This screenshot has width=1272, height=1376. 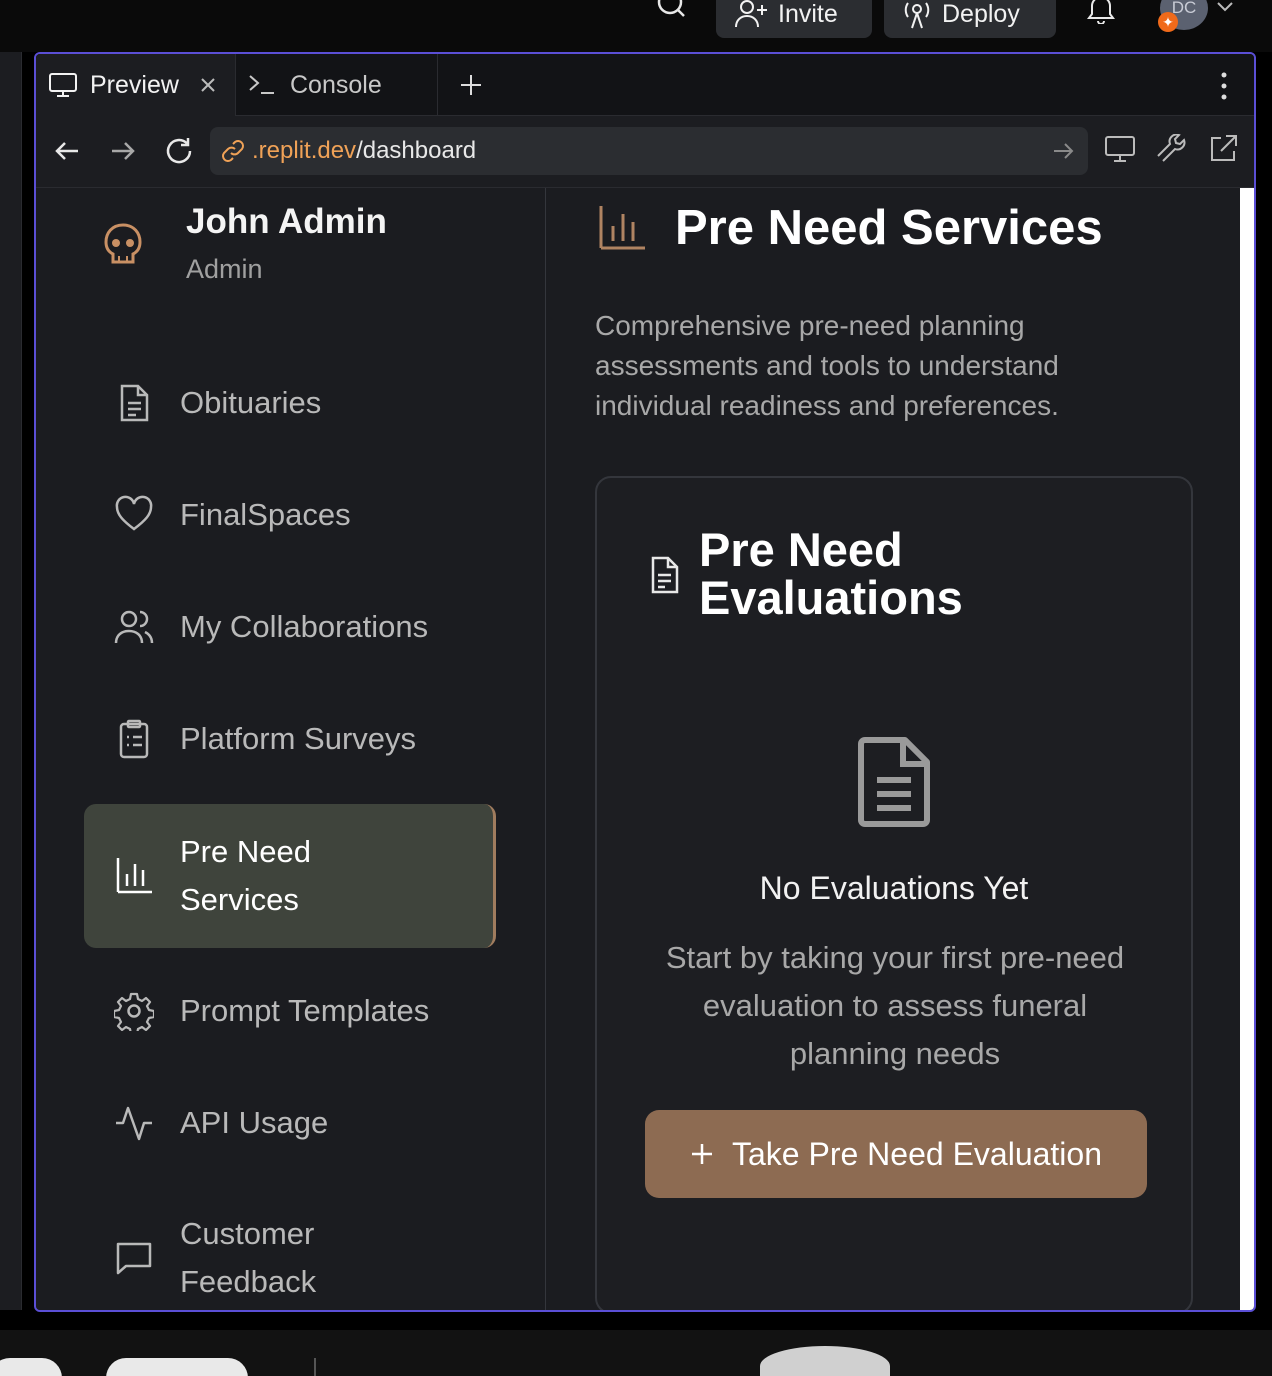 What do you see at coordinates (180, 151) in the screenshot?
I see `refresh-icon` at bounding box center [180, 151].